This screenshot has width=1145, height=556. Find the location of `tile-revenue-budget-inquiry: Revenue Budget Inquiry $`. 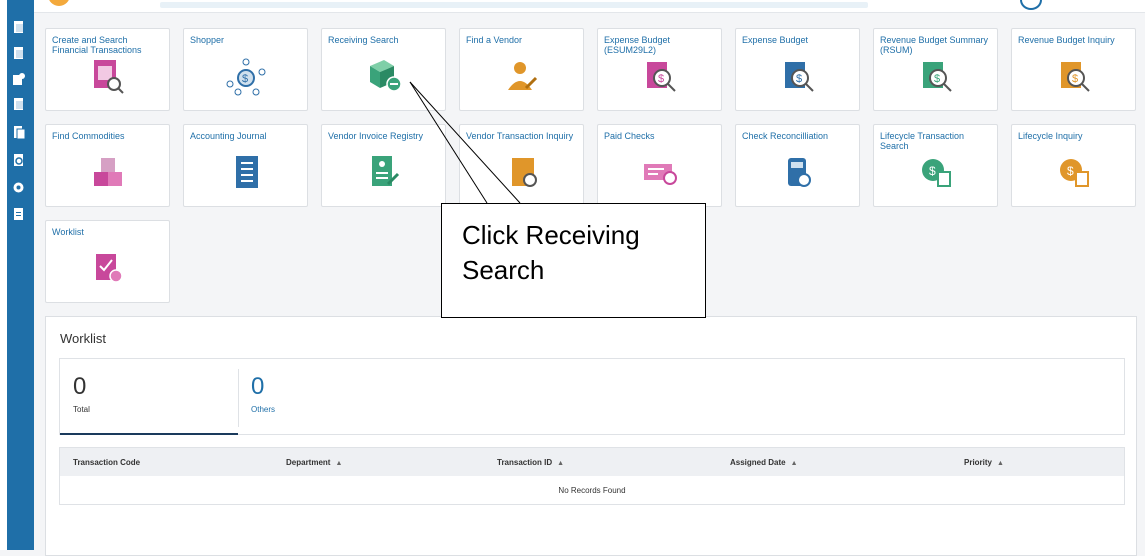

tile-revenue-budget-inquiry: Revenue Budget Inquiry $ is located at coordinates (1073, 69).